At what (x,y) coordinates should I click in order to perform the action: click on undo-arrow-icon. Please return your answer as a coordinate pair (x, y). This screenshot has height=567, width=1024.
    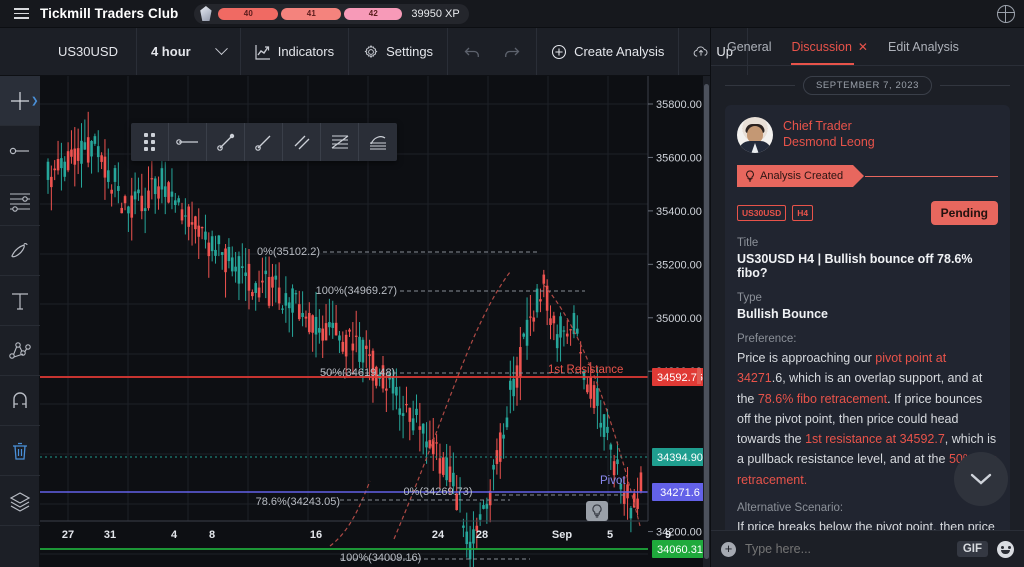
    Looking at the image, I should click on (472, 52).